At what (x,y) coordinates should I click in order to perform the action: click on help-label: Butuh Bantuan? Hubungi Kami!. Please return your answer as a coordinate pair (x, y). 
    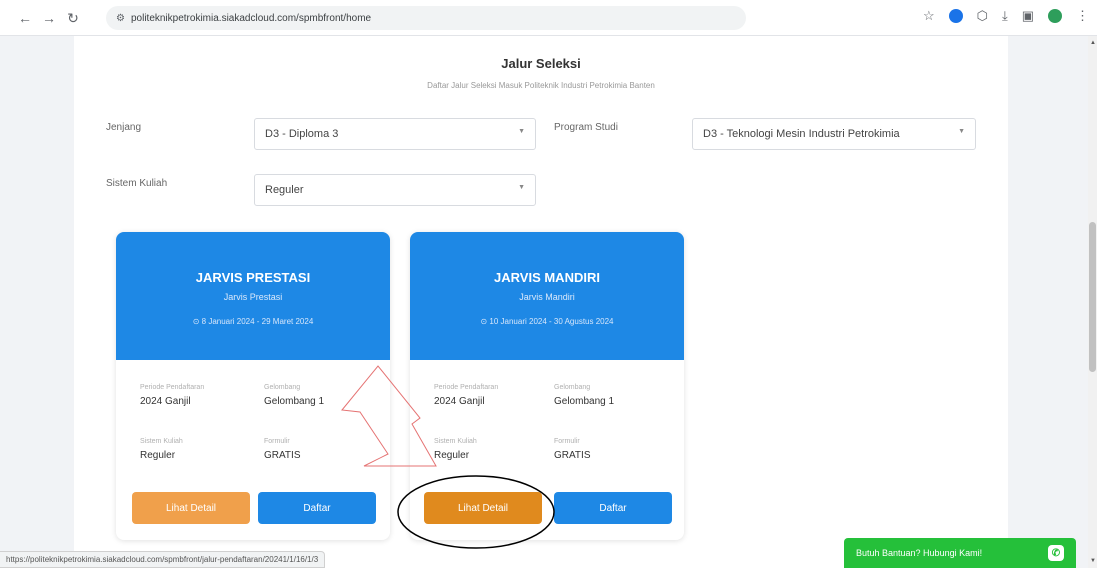
    Looking at the image, I should click on (919, 553).